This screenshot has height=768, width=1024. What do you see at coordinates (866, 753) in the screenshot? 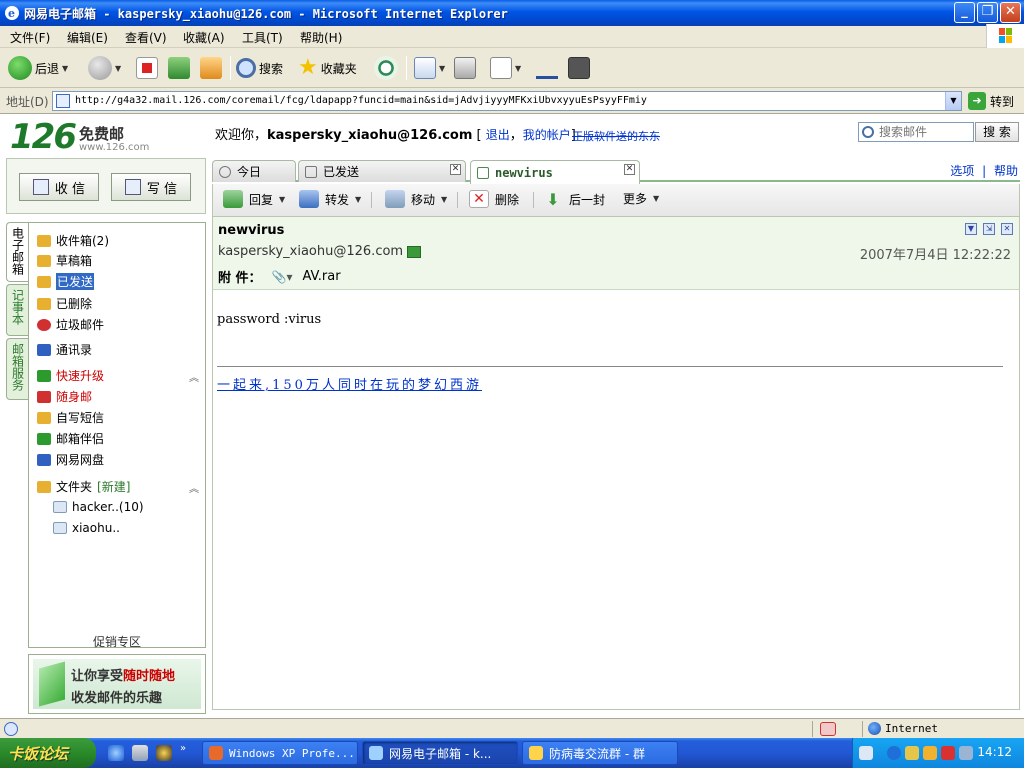
I see `keyboard-icon` at bounding box center [866, 753].